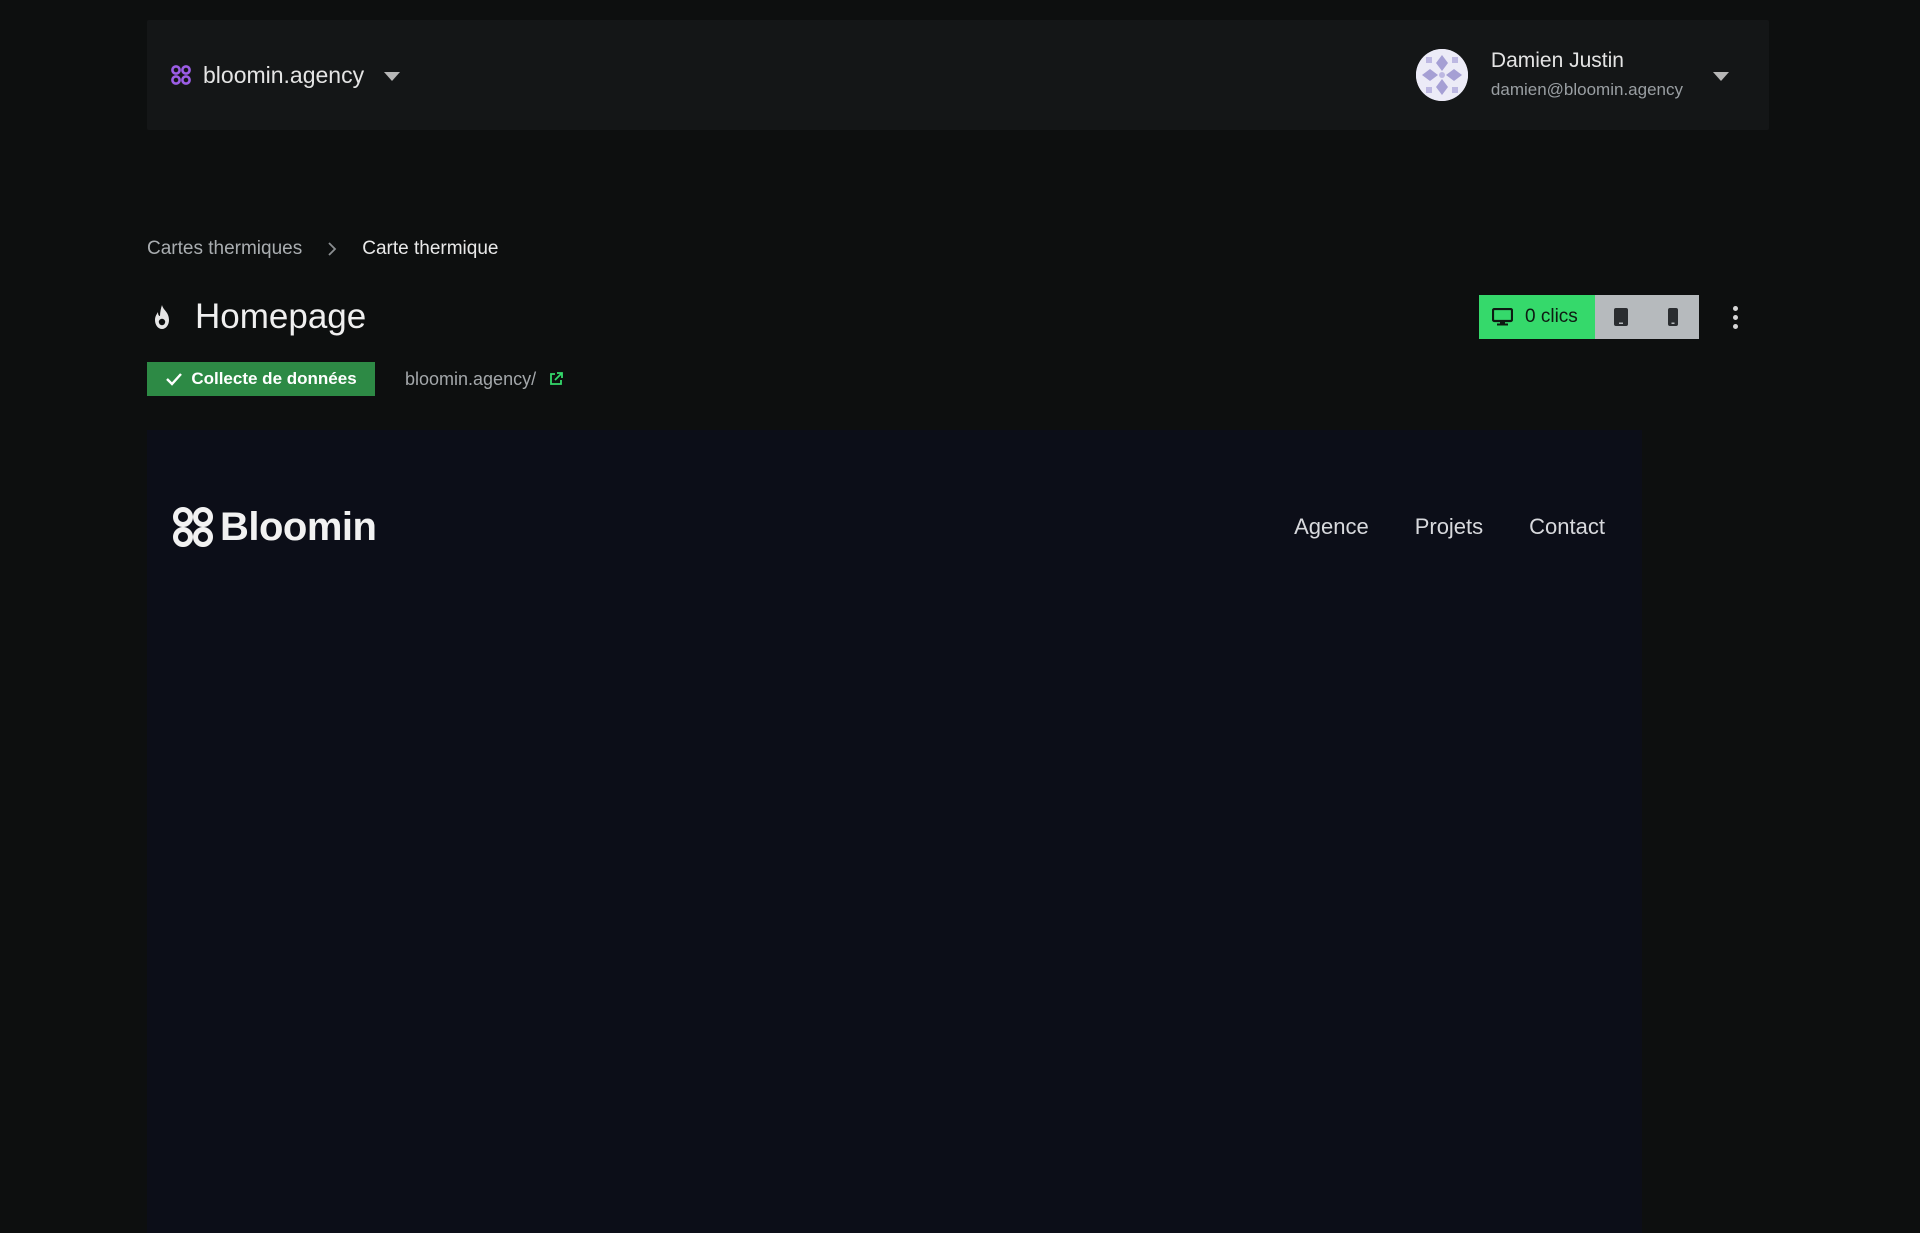 The width and height of the screenshot is (1920, 1233). I want to click on avatar, so click(1441, 75).